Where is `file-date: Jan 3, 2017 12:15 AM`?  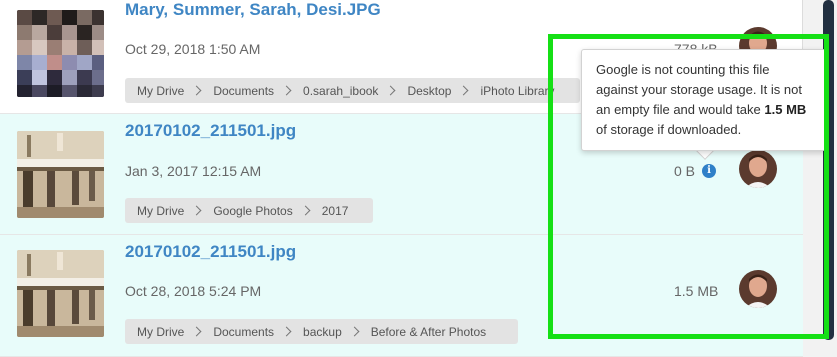 file-date: Jan 3, 2017 12:15 AM is located at coordinates (193, 171).